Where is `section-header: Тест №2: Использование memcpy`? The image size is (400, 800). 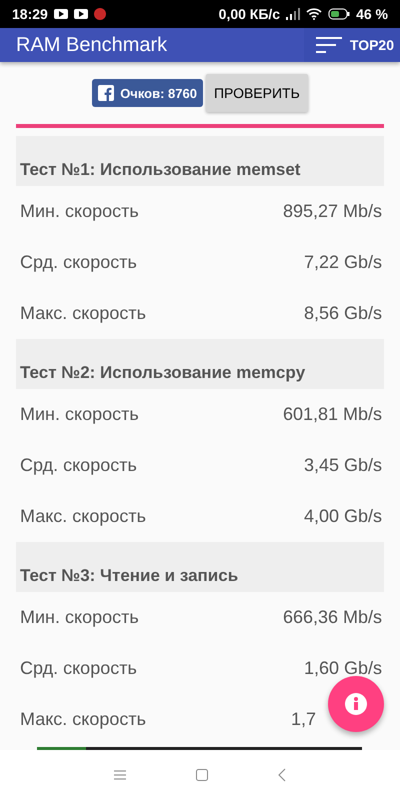 section-header: Тест №2: Использование memcpy is located at coordinates (200, 364).